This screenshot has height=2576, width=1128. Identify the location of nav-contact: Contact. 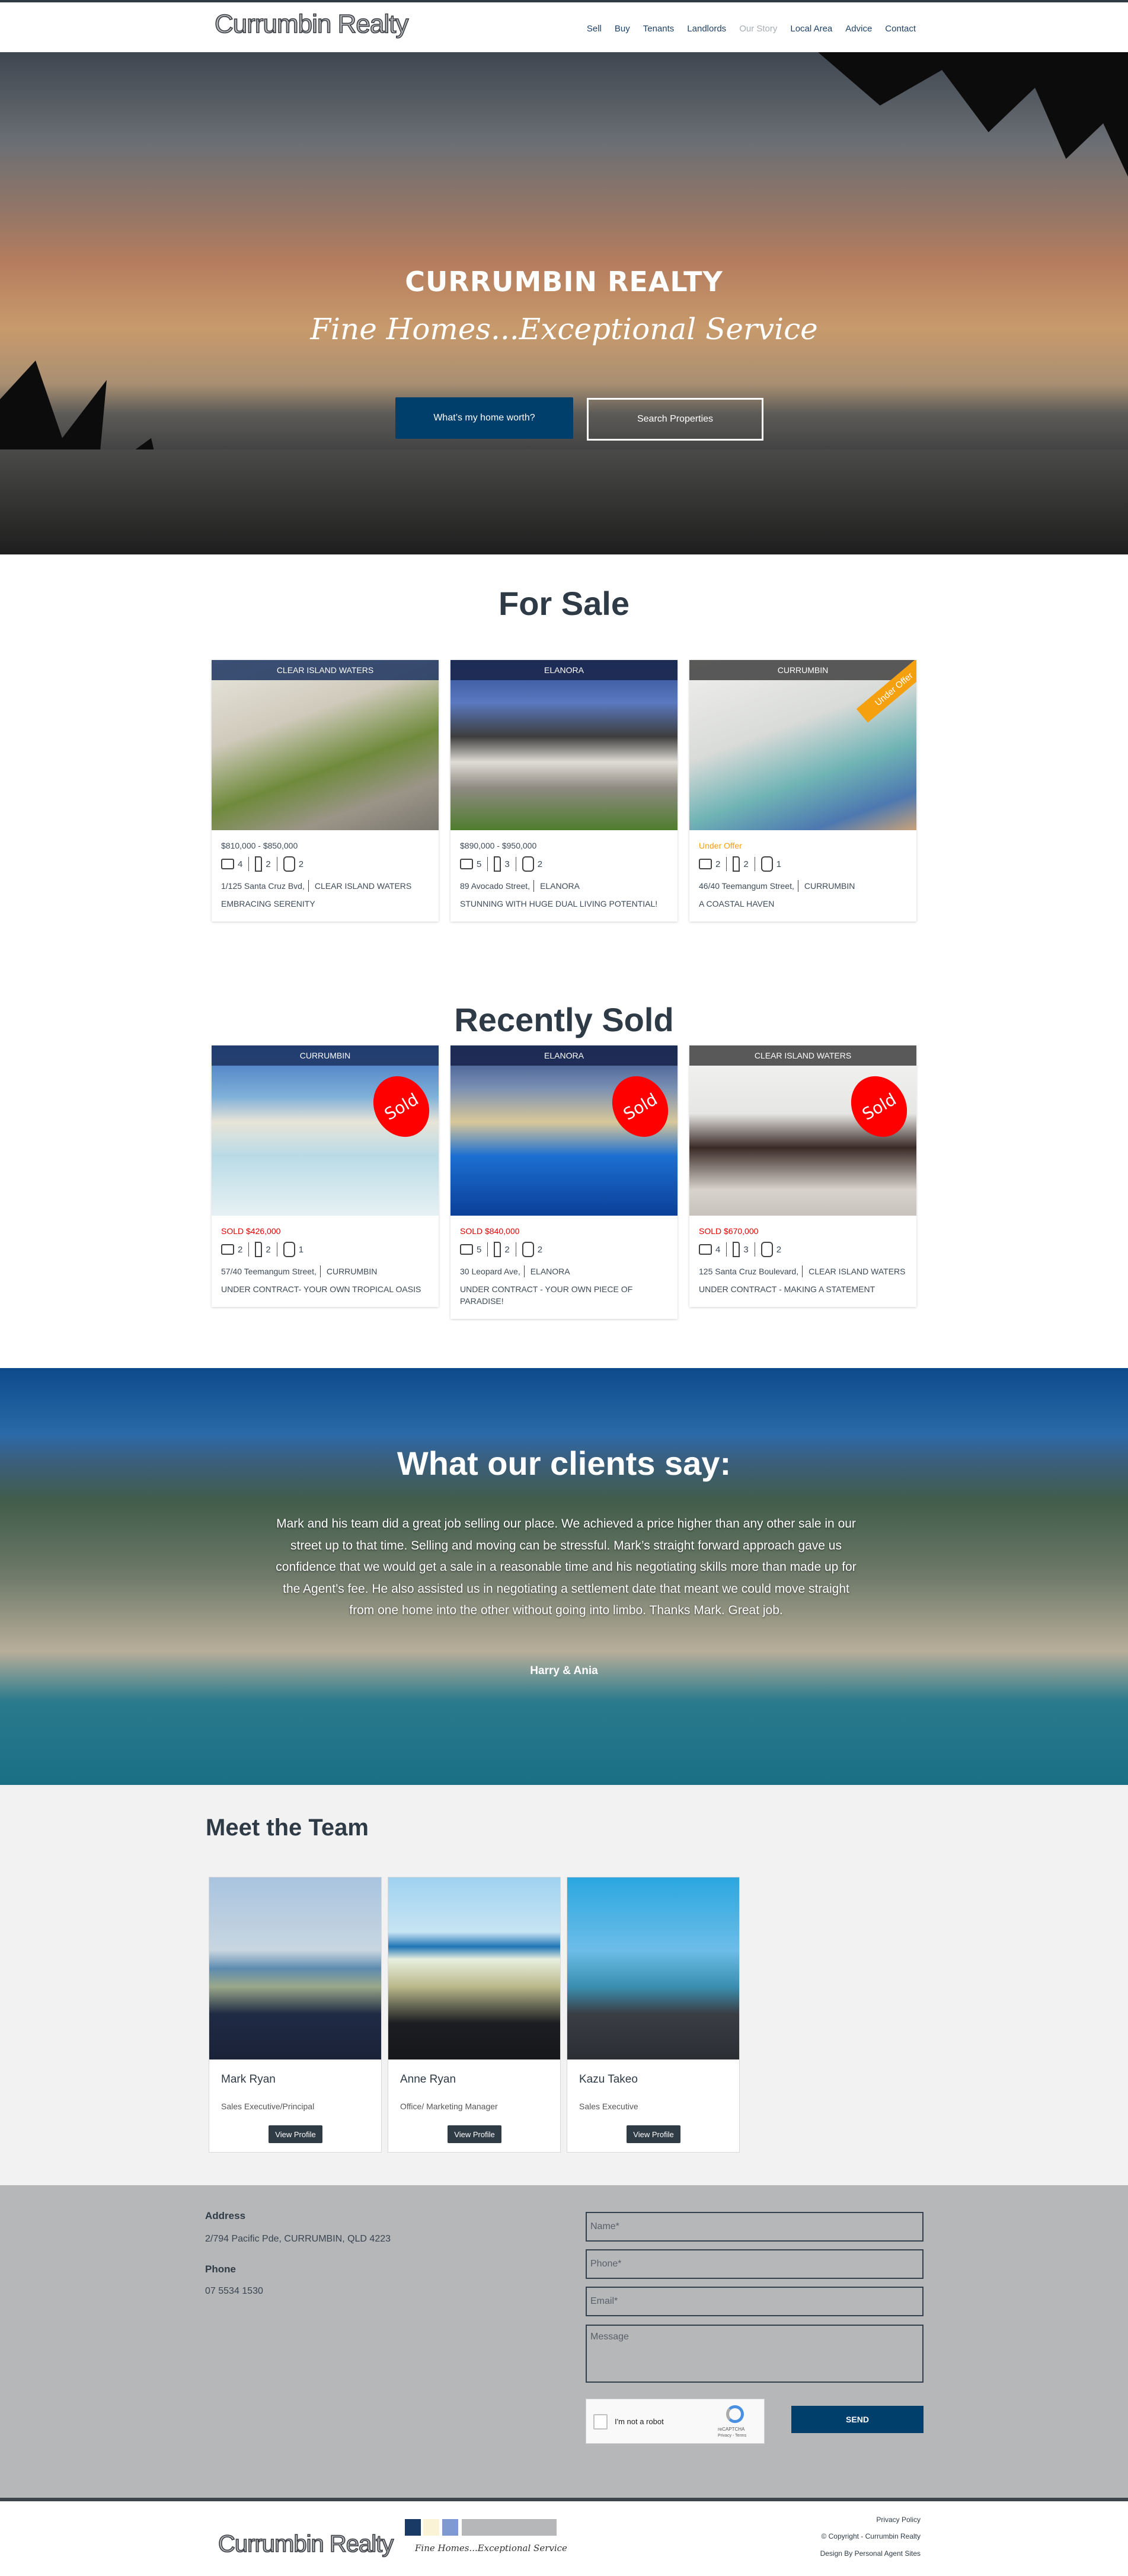
(900, 29).